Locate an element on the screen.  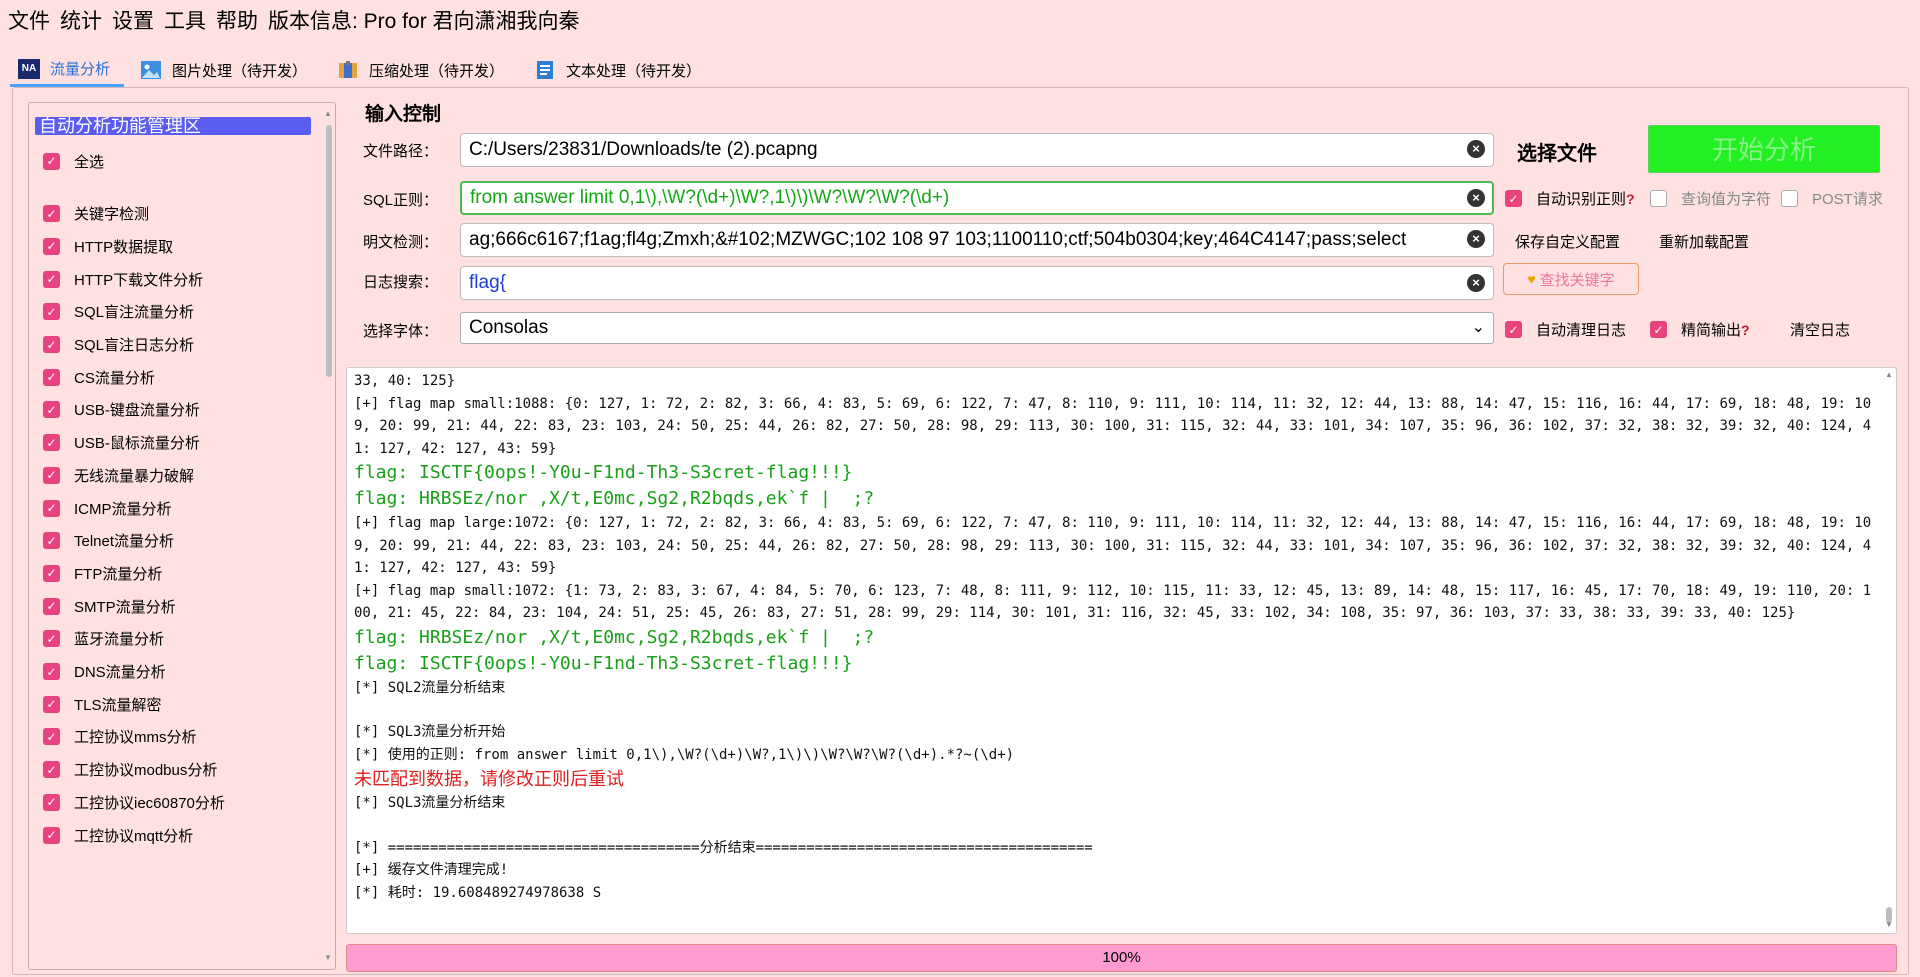
left-scroll-thumb is located at coordinates (329, 251).